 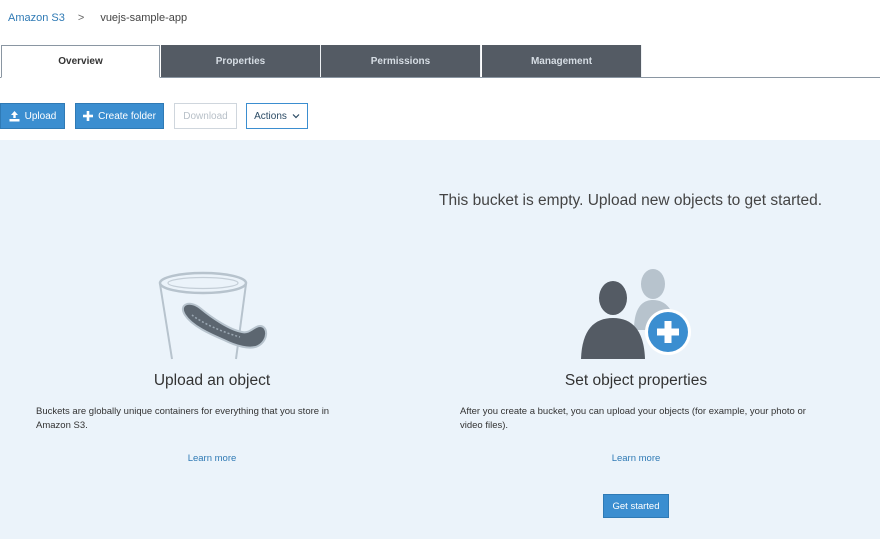 I want to click on tab-management: Management, so click(x=562, y=61).